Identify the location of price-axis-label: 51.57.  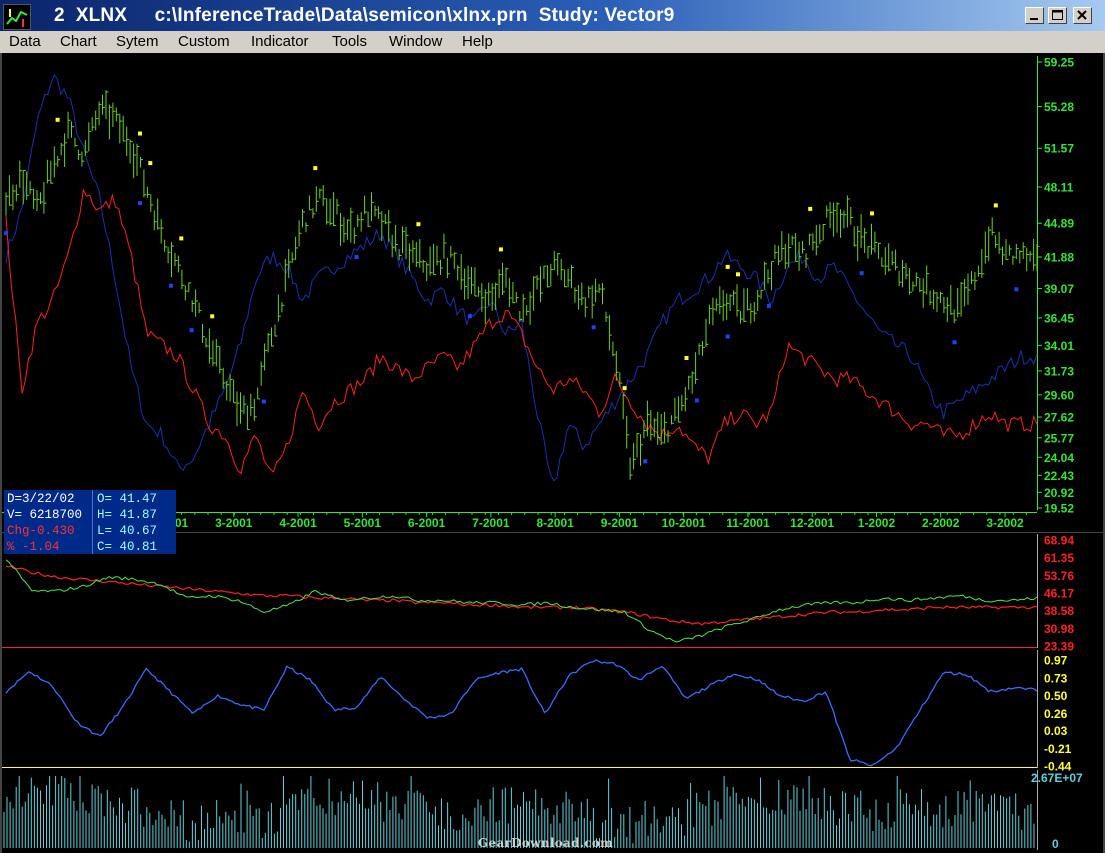
(1059, 149).